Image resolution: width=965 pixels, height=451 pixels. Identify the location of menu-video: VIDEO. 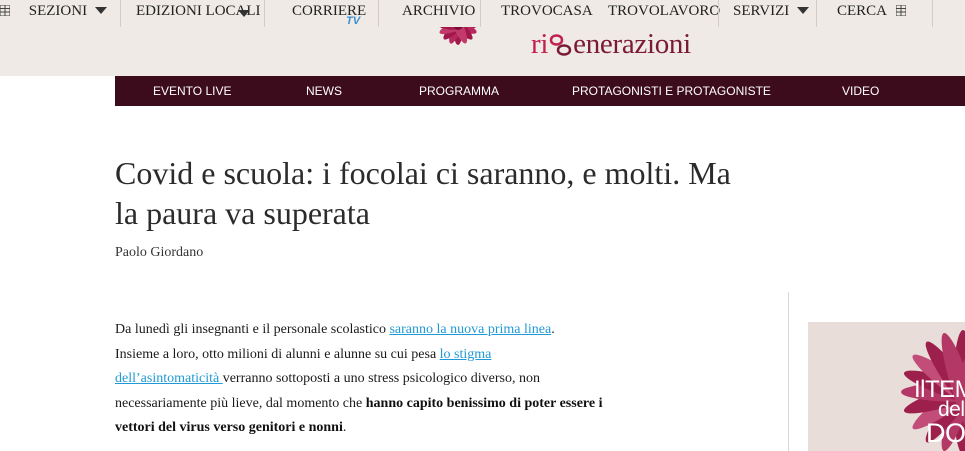
(860, 91).